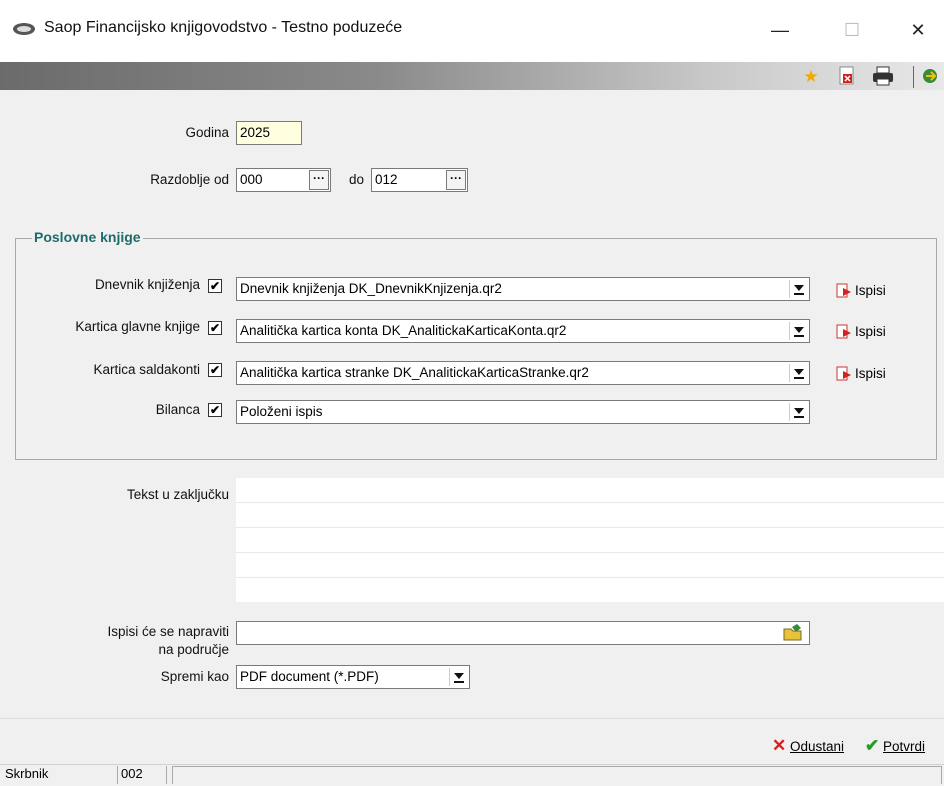 The image size is (944, 786). What do you see at coordinates (269, 133) in the screenshot?
I see `godina-input: 2025` at bounding box center [269, 133].